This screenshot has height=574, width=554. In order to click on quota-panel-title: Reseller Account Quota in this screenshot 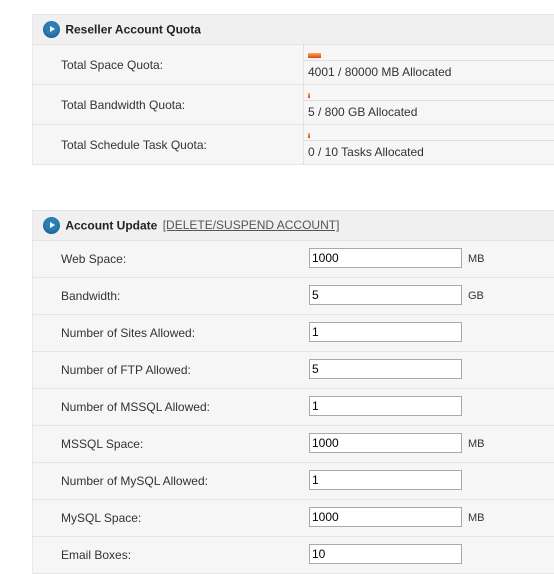, I will do `click(133, 29)`.